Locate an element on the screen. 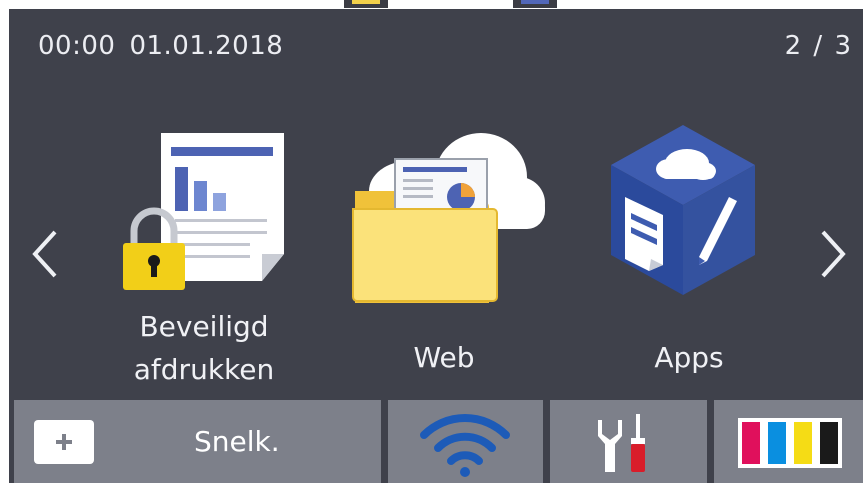 Image resolution: width=863 pixels, height=487 pixels. shortcuts-button: Snelk. is located at coordinates (197, 441).